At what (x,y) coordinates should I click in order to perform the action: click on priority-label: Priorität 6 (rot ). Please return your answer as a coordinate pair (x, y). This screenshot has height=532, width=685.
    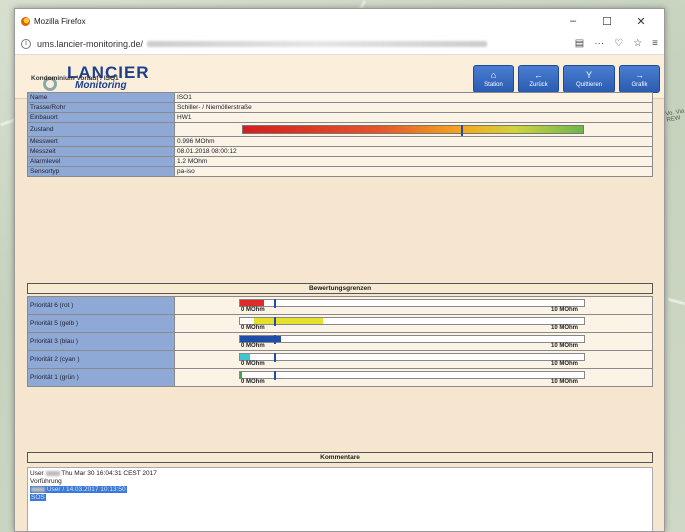
    Looking at the image, I should click on (101, 305).